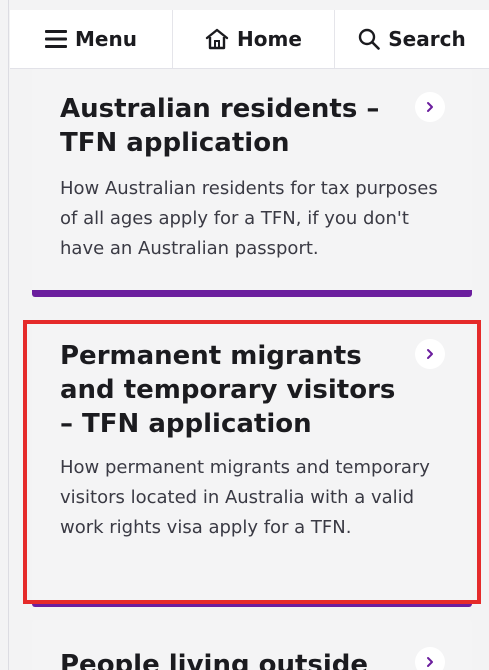  I want to click on search-icon, so click(369, 39).